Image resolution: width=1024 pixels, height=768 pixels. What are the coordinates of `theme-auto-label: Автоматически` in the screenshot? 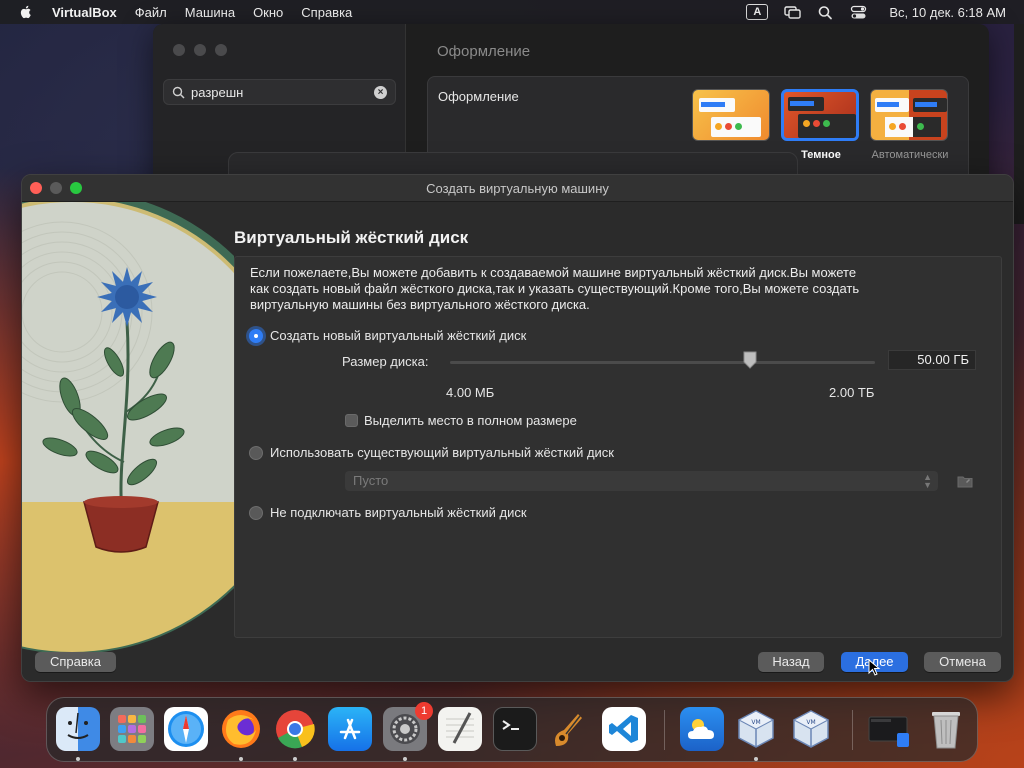 It's located at (910, 155).